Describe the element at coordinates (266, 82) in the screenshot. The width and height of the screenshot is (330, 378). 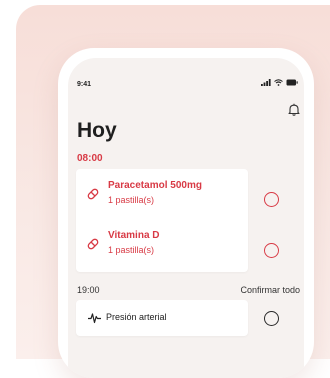
I see `signal-icon` at that location.